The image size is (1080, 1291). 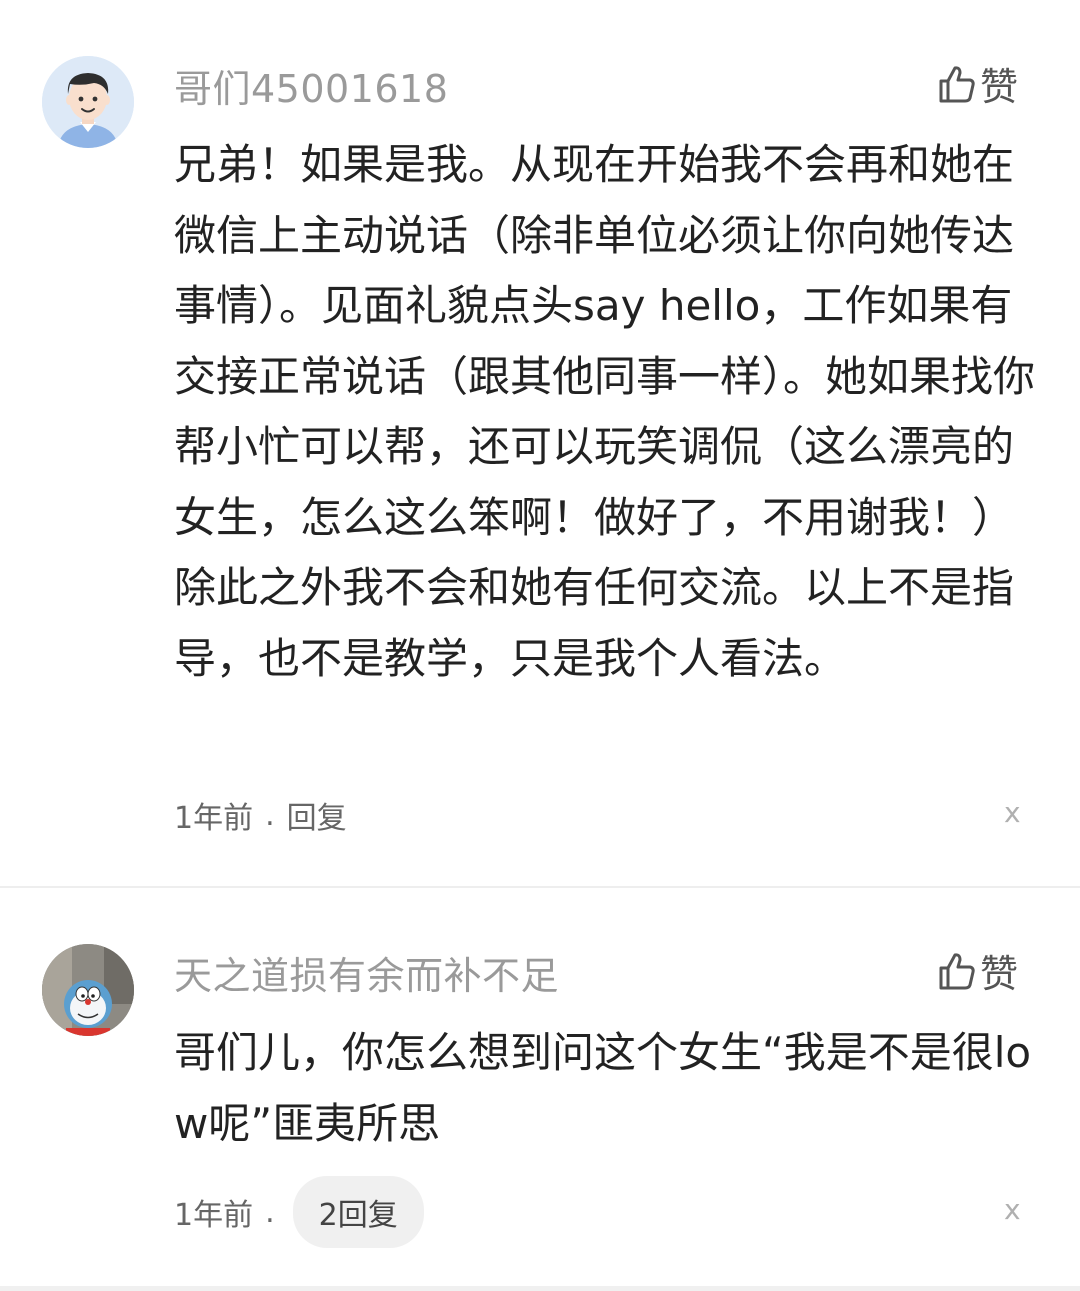 What do you see at coordinates (366, 972) in the screenshot?
I see `username: 天之道损有余而补不足` at bounding box center [366, 972].